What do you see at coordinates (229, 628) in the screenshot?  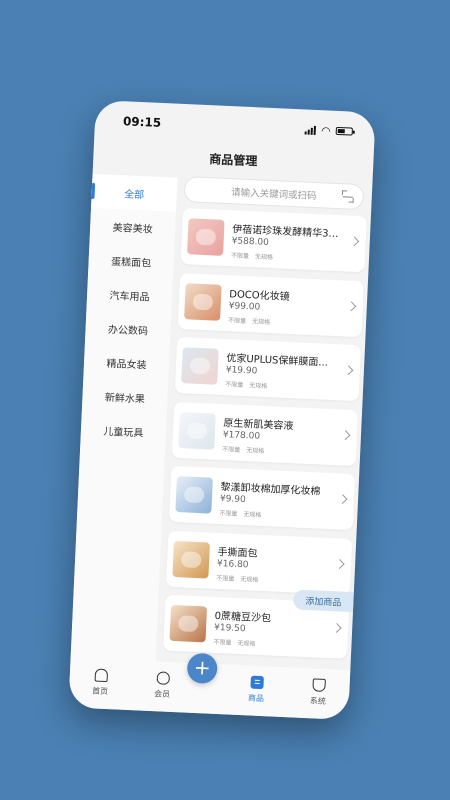 I see `product-price: ¥19.50` at bounding box center [229, 628].